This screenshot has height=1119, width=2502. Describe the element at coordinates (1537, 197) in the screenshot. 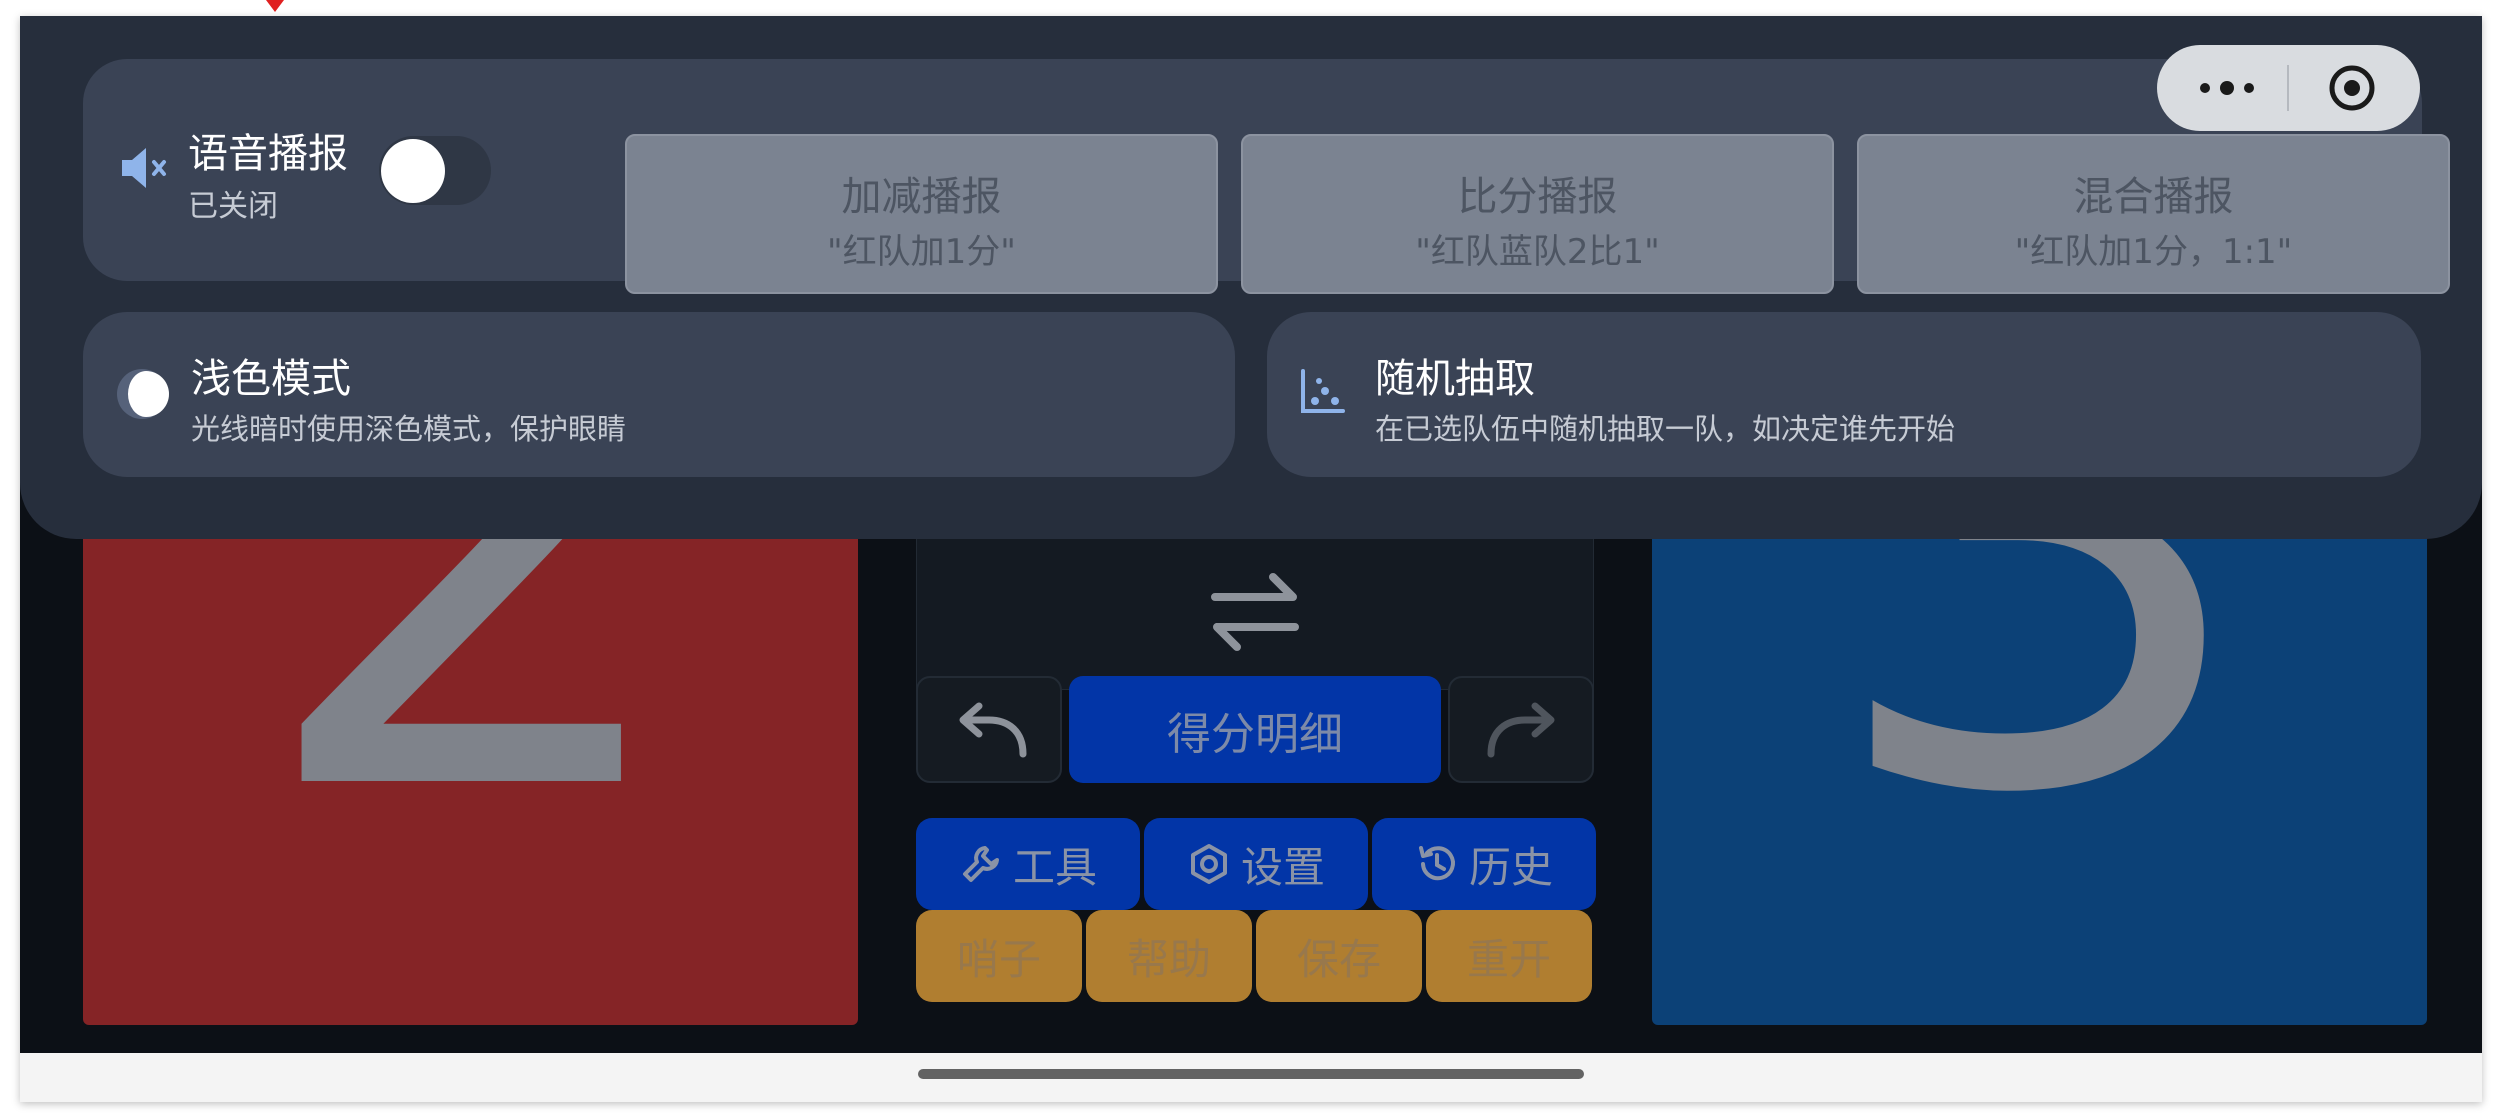

I see `mode-title: 比分播报` at that location.